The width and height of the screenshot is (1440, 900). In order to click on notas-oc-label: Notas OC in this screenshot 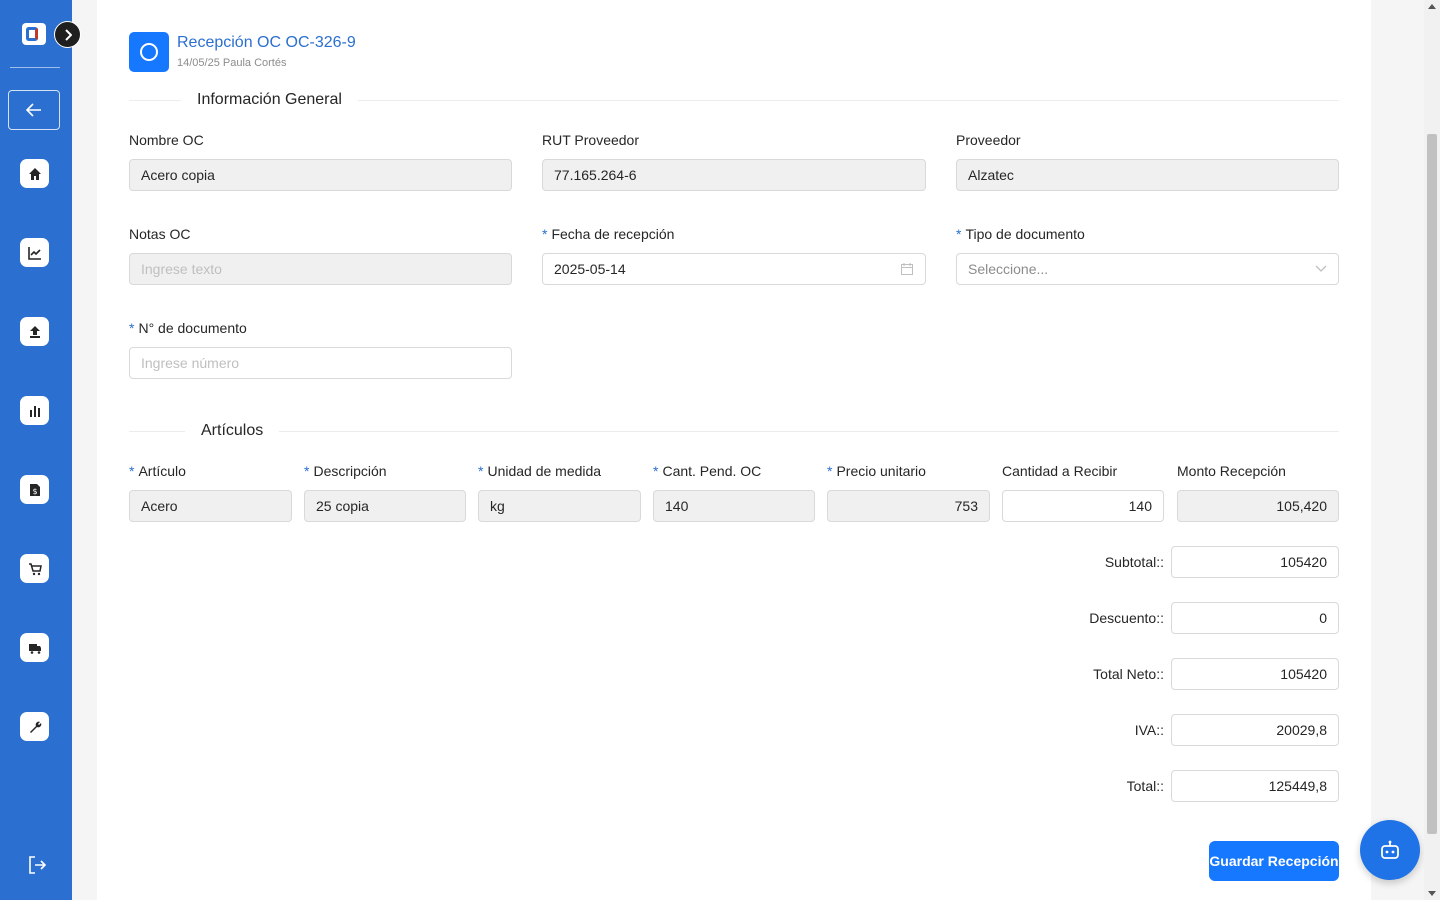, I will do `click(160, 234)`.